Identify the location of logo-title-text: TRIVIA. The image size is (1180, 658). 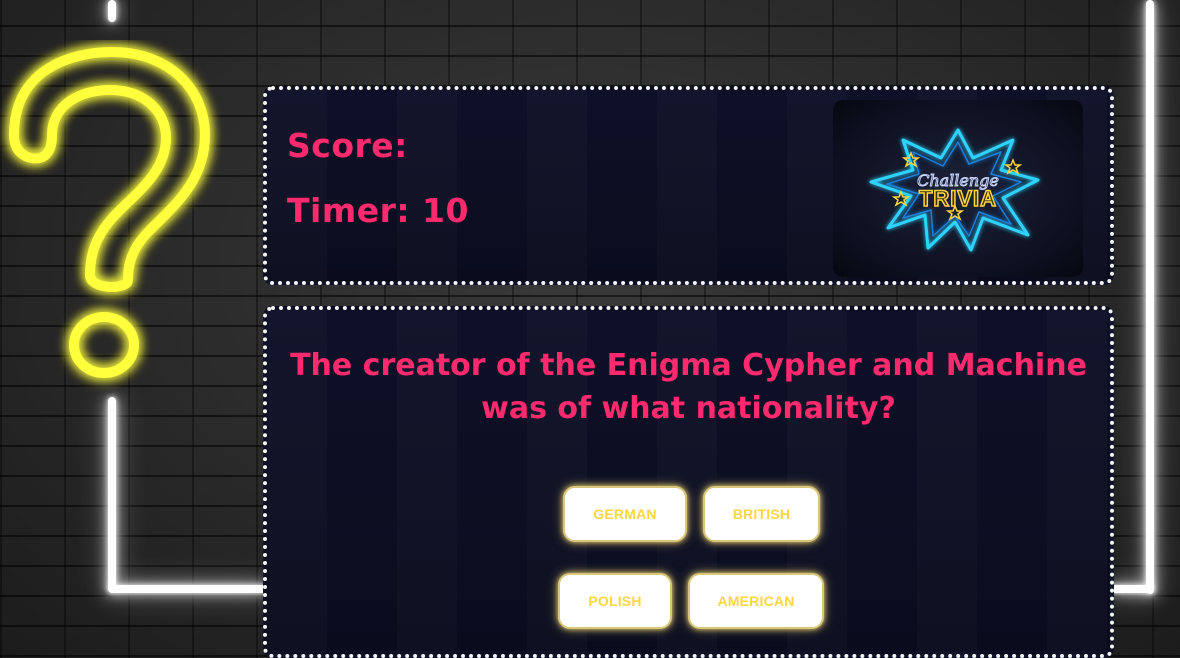
(958, 198).